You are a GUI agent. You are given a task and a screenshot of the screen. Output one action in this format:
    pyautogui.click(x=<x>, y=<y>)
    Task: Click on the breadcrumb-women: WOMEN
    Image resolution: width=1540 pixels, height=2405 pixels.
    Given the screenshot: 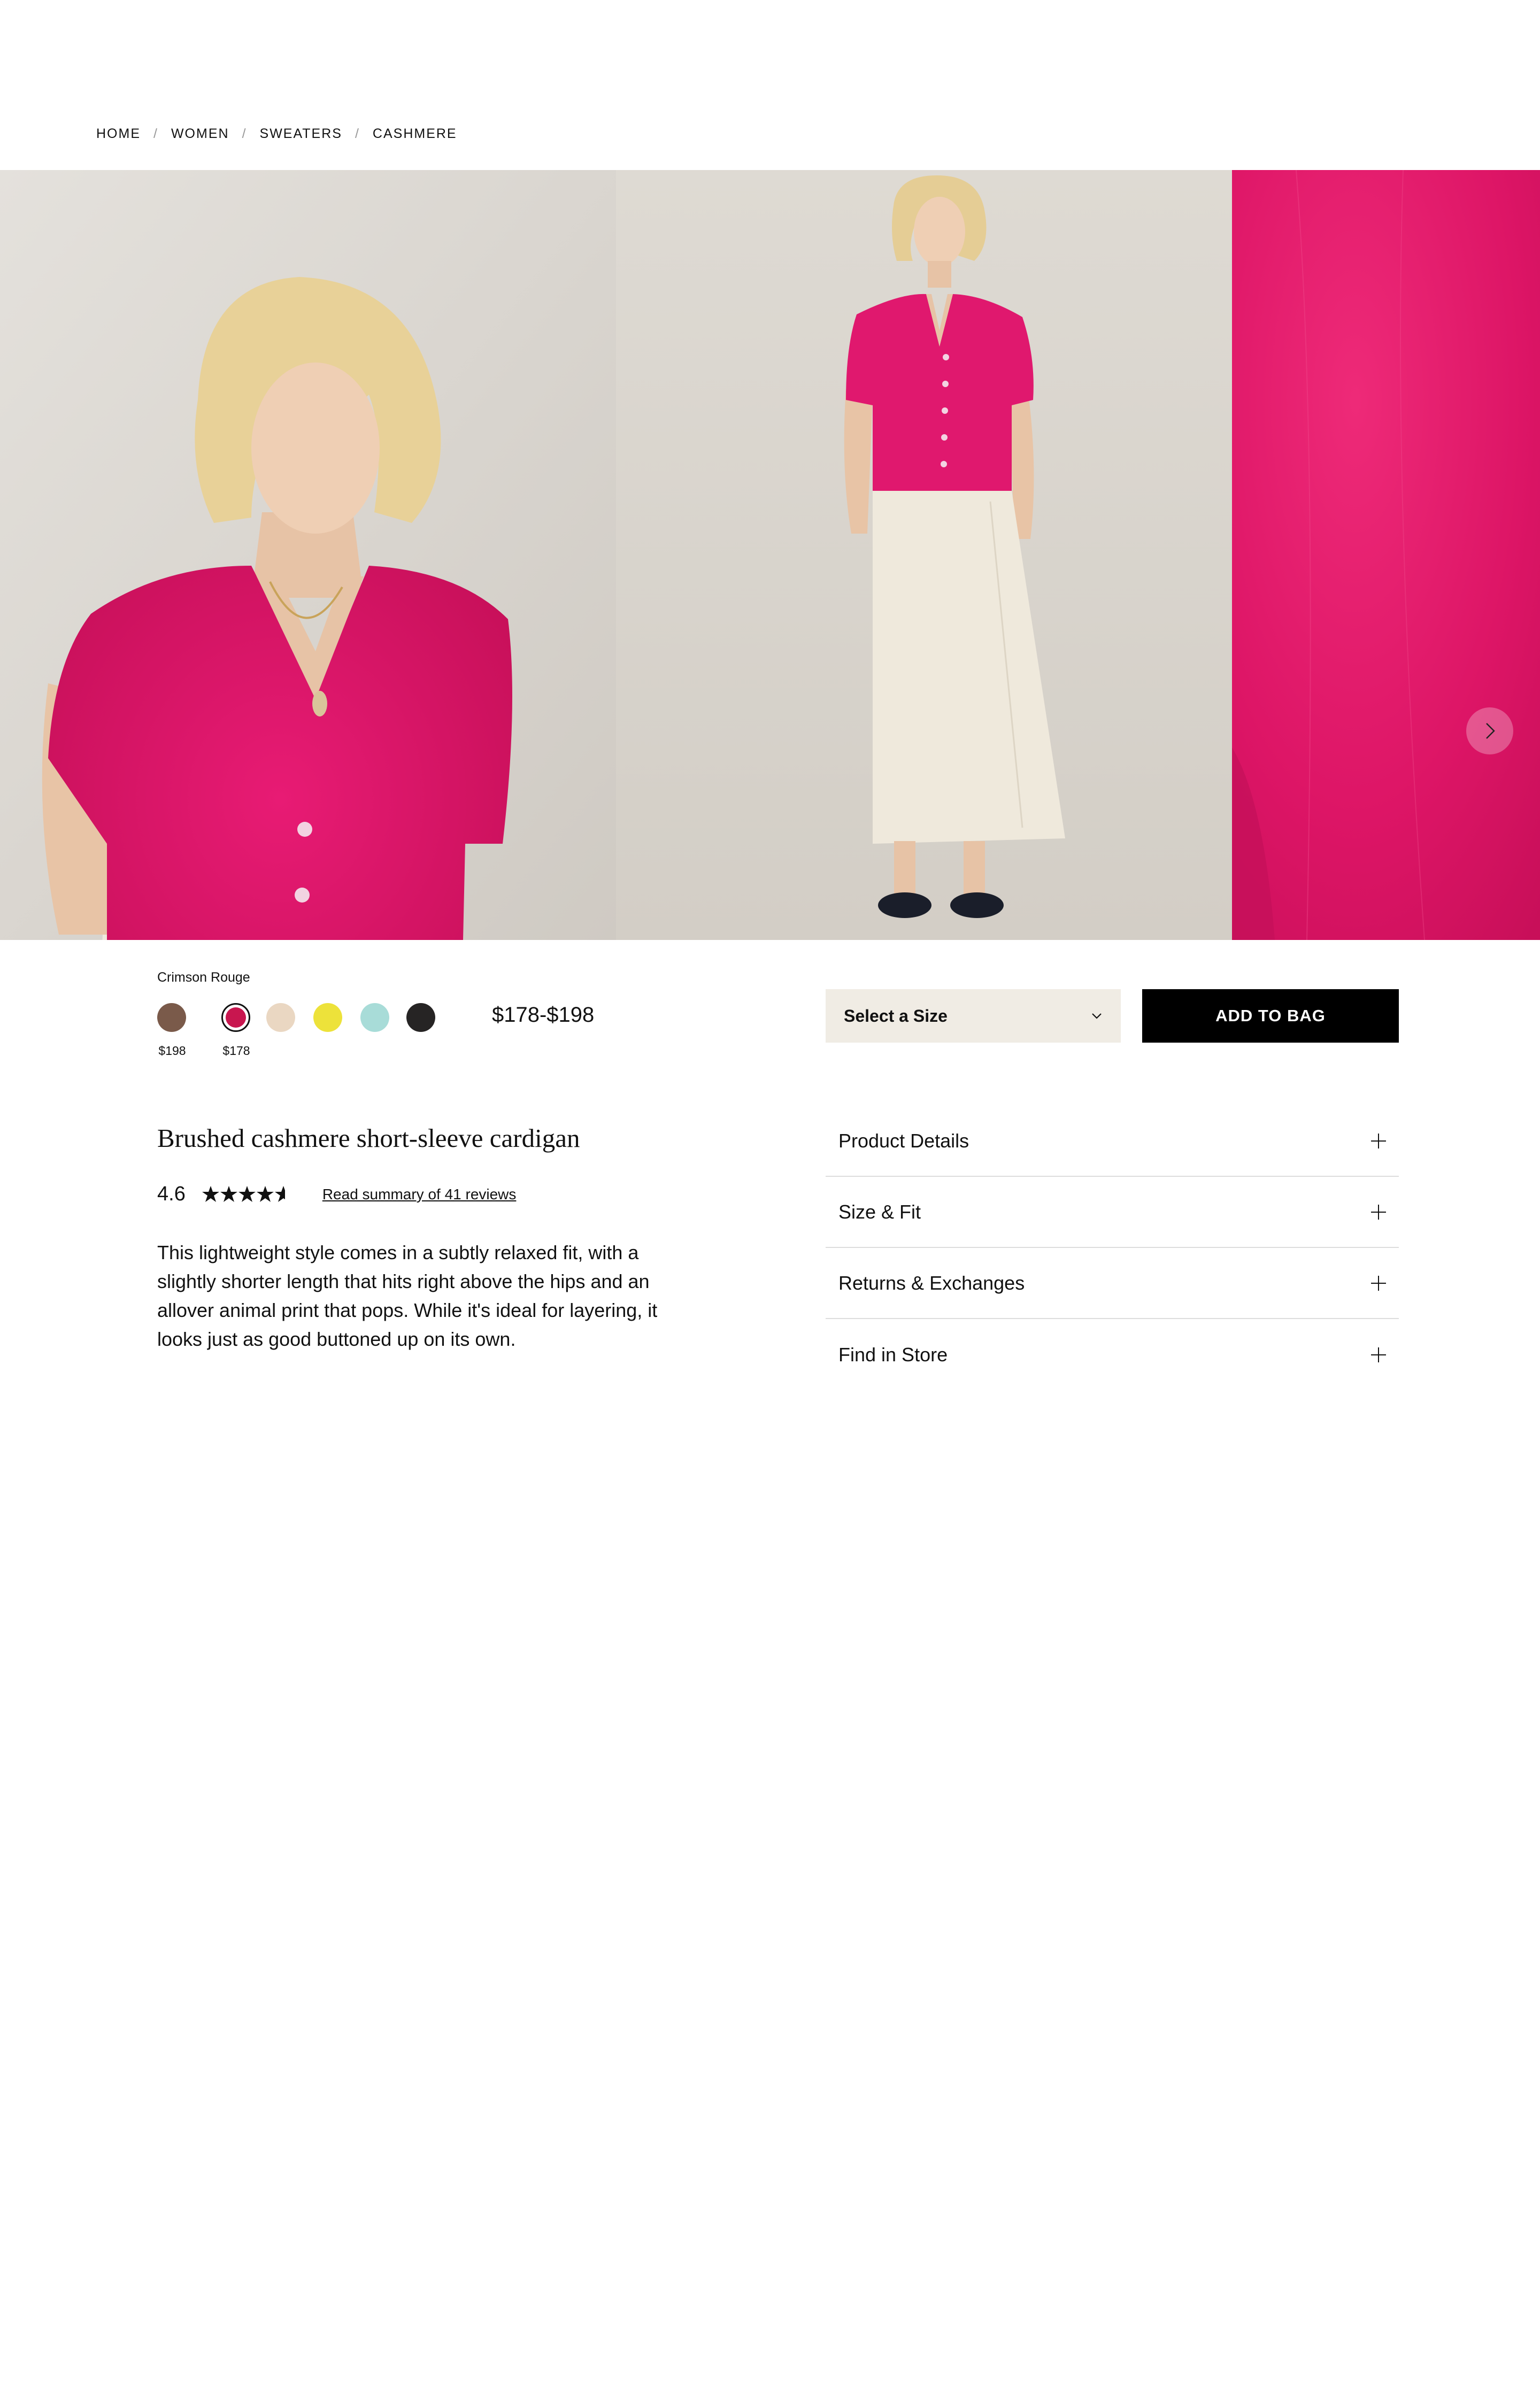 What is the action you would take?
    pyautogui.click(x=200, y=134)
    